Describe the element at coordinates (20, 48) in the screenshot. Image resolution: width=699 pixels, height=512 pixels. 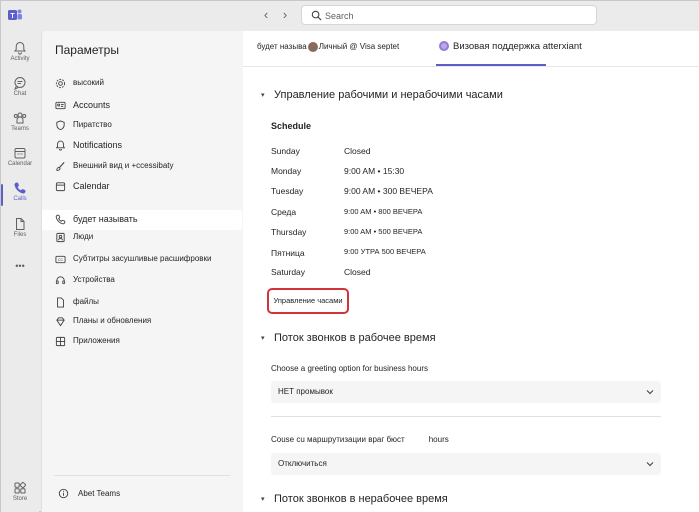
I see `bell-icon` at that location.